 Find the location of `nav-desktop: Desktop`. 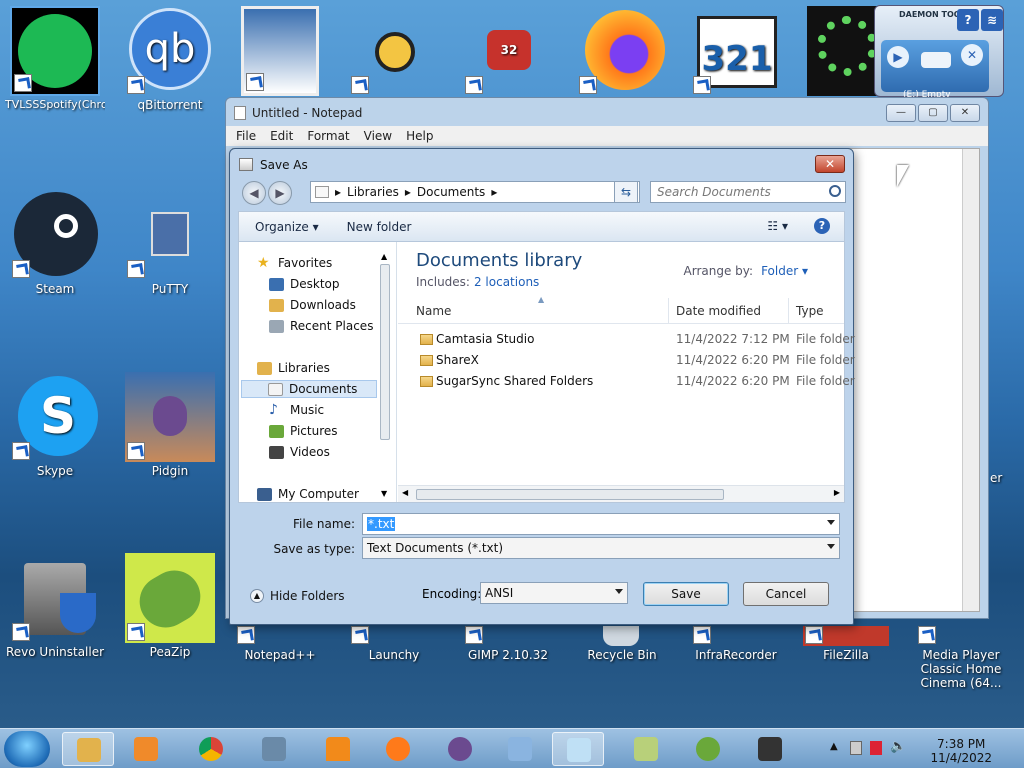

nav-desktop: Desktop is located at coordinates (304, 284).